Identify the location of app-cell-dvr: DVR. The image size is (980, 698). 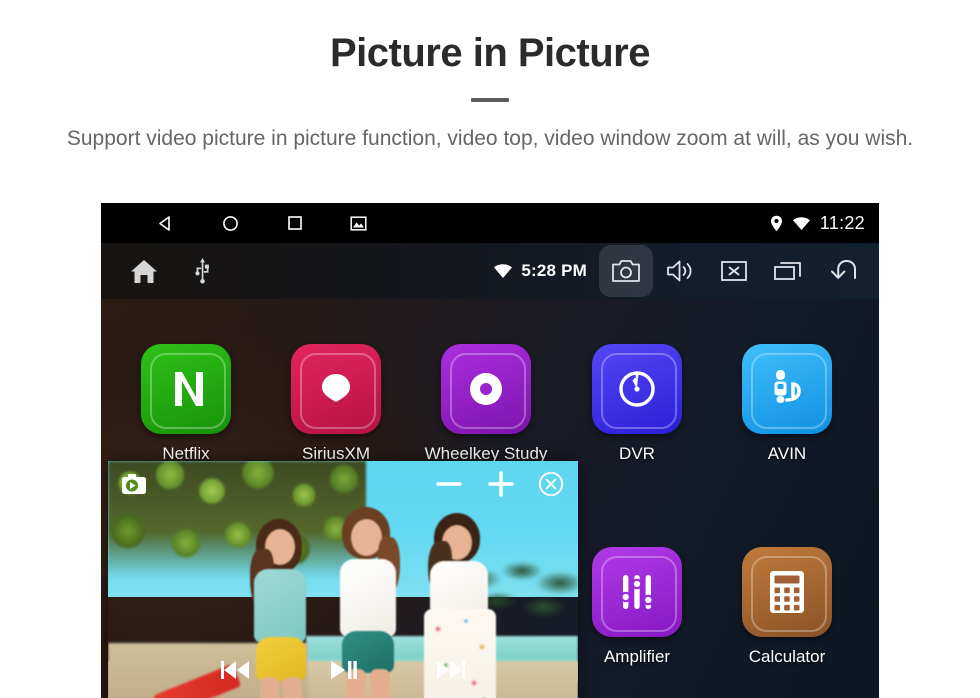
(637, 404).